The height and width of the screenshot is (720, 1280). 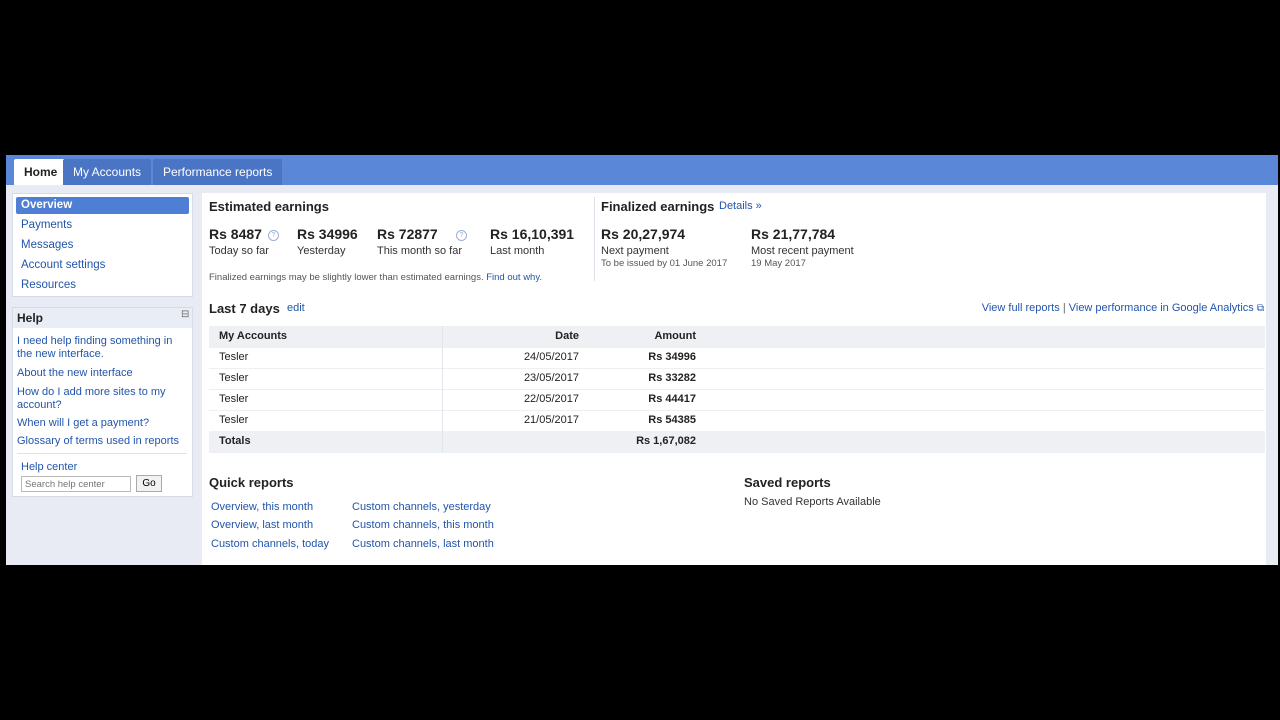 What do you see at coordinates (102, 225) in the screenshot?
I see `sidebar-item-payments: Payments` at bounding box center [102, 225].